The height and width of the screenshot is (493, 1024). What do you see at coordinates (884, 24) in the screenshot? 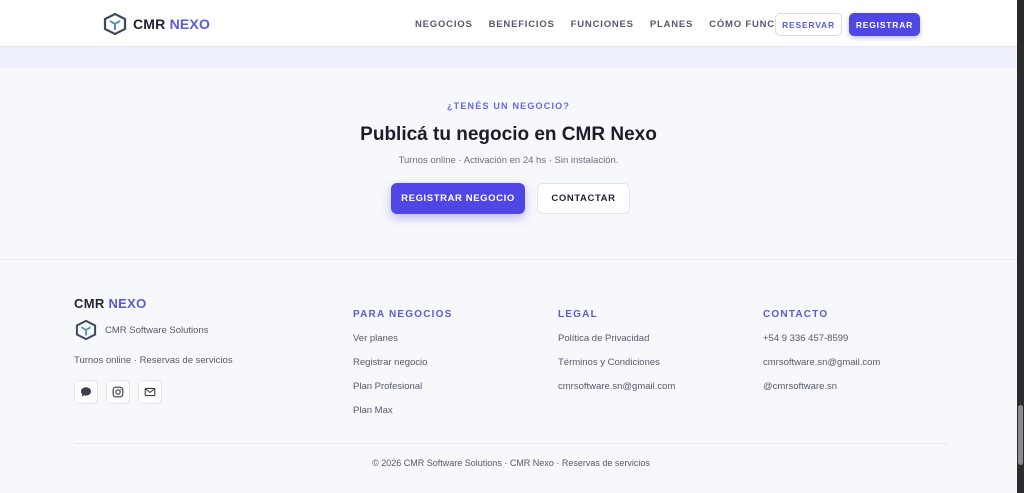
I see `registrar-button: REGISTRAR` at bounding box center [884, 24].